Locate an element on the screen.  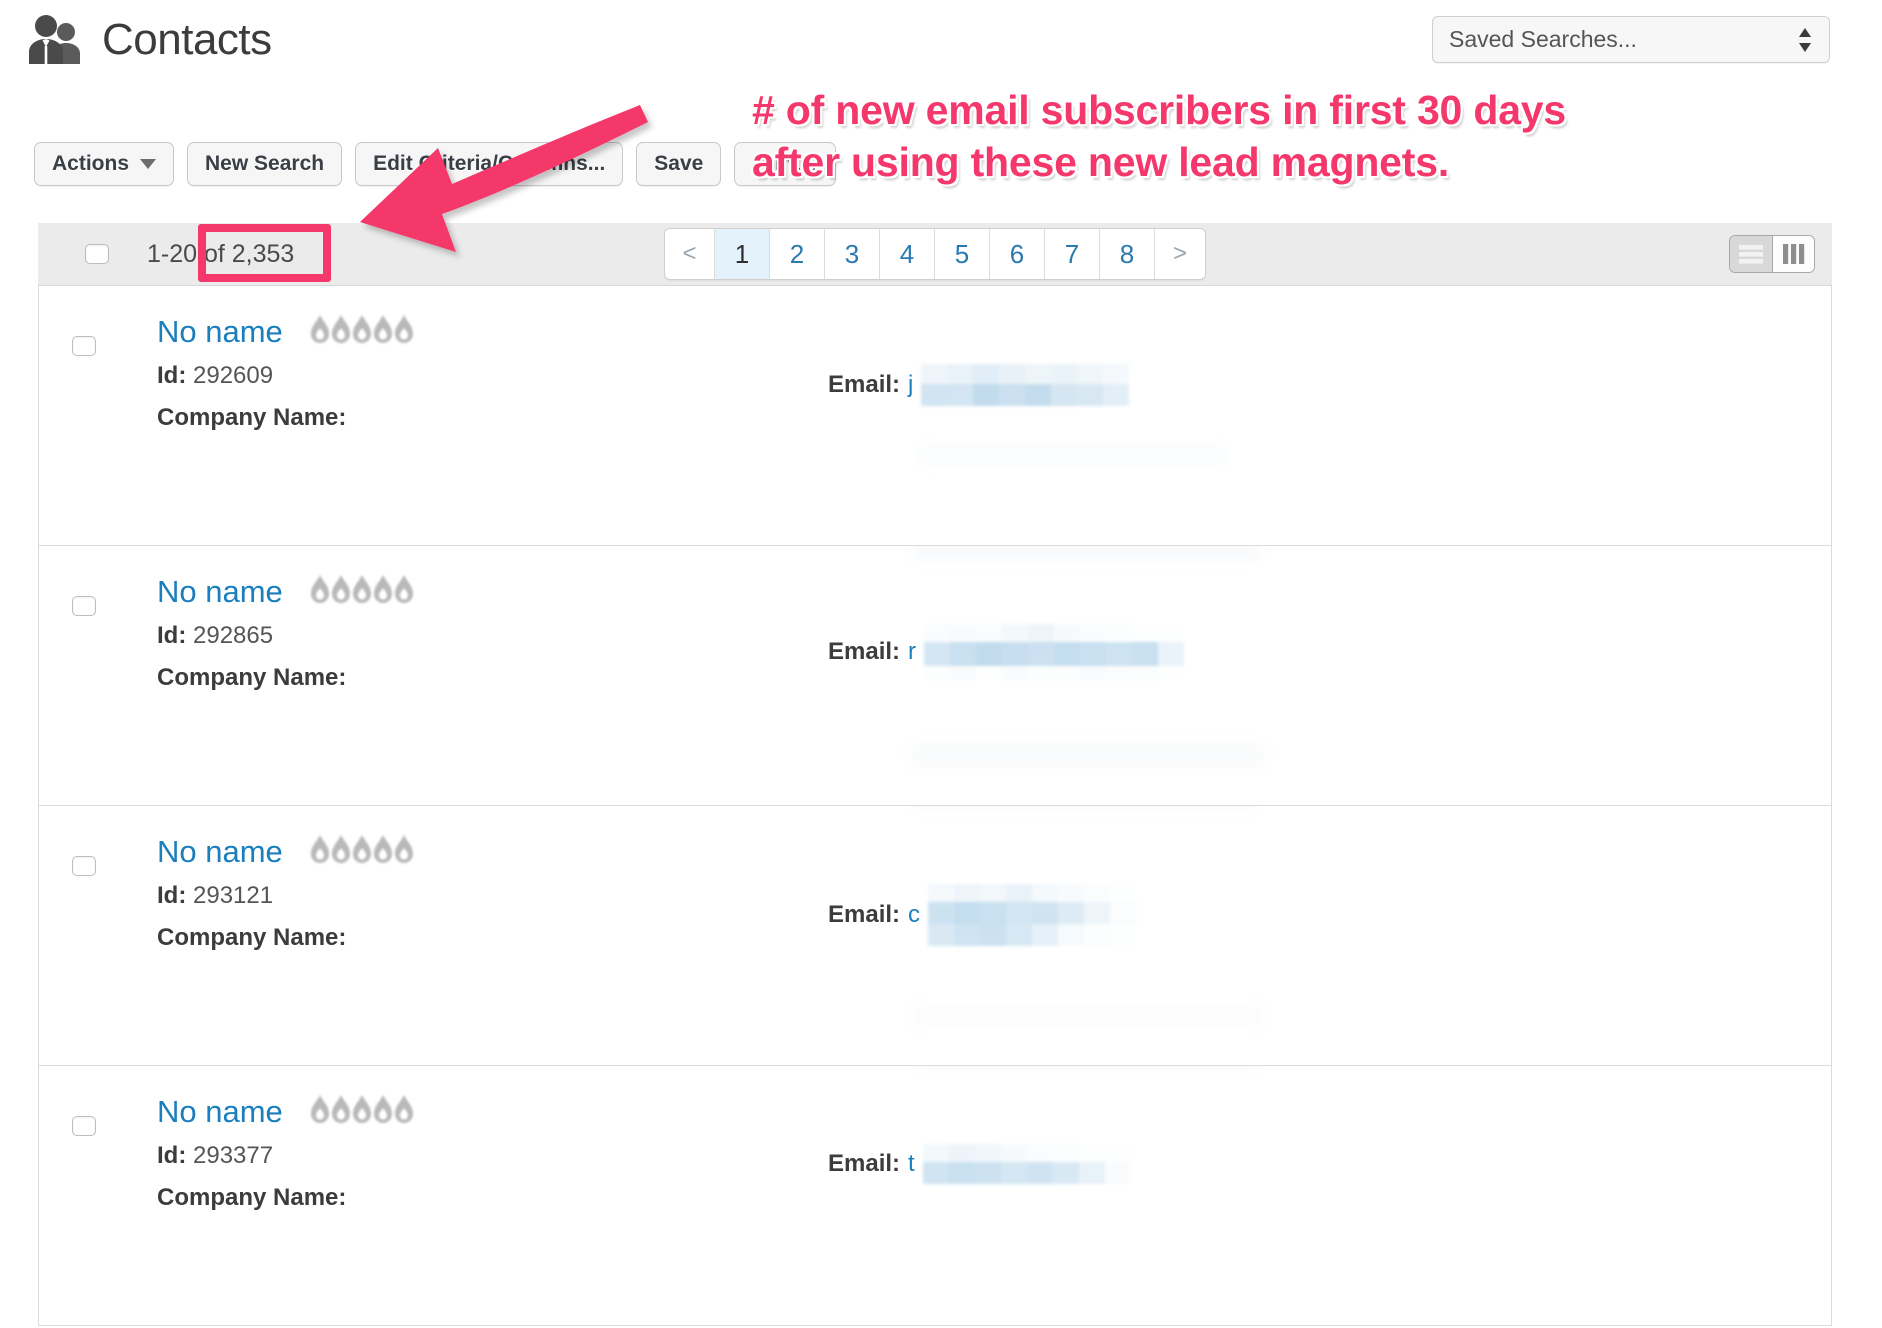
column-view-icon is located at coordinates (1793, 254).